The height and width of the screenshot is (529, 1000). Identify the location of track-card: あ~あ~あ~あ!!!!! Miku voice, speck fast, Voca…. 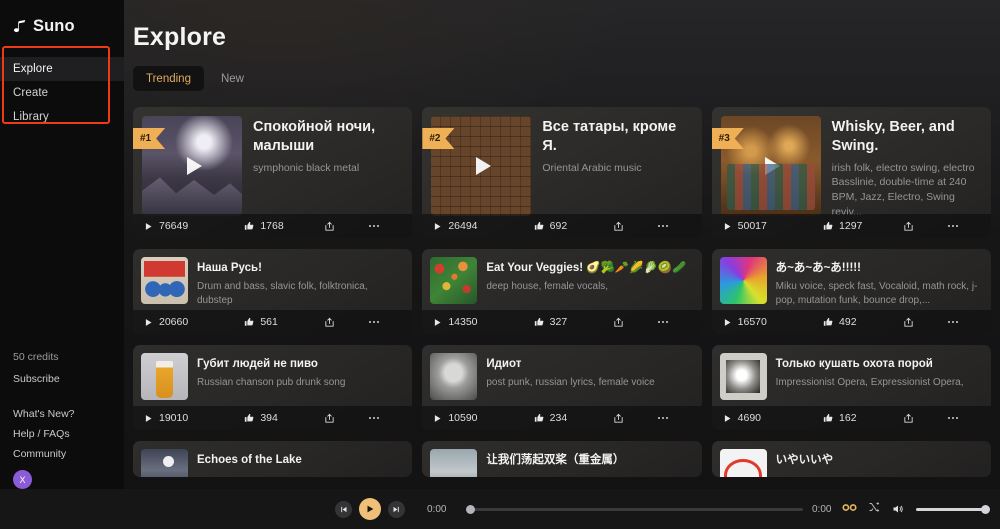
(851, 291).